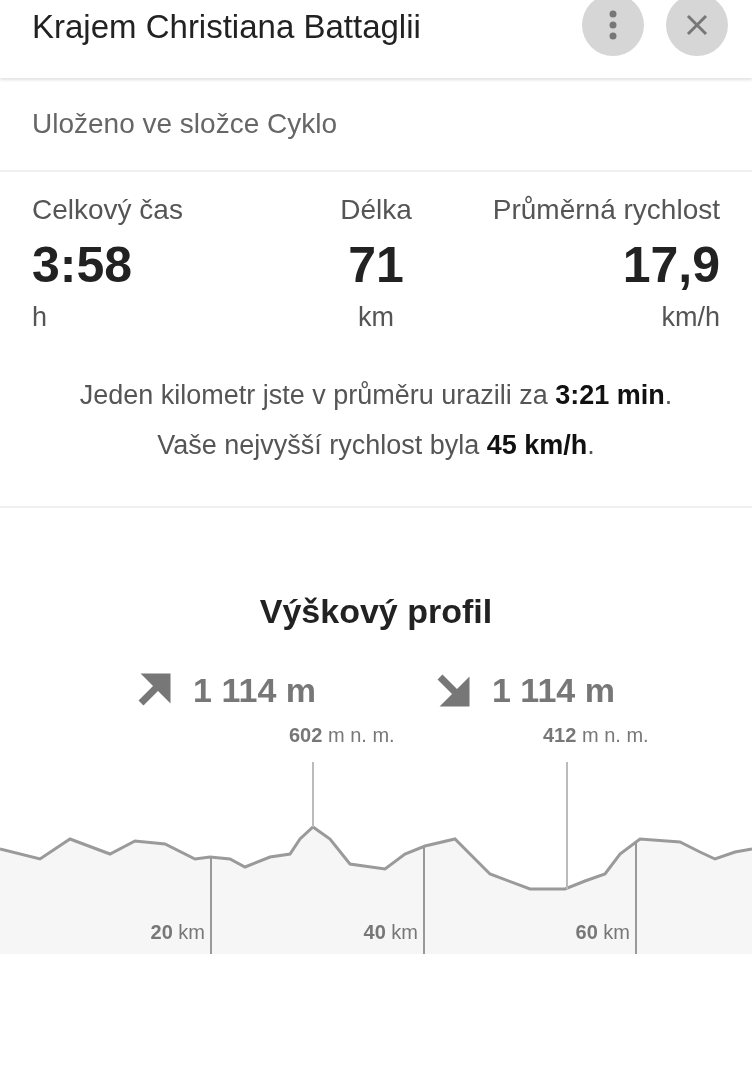  Describe the element at coordinates (690, 317) in the screenshot. I see `stat-unit: km/h` at that location.